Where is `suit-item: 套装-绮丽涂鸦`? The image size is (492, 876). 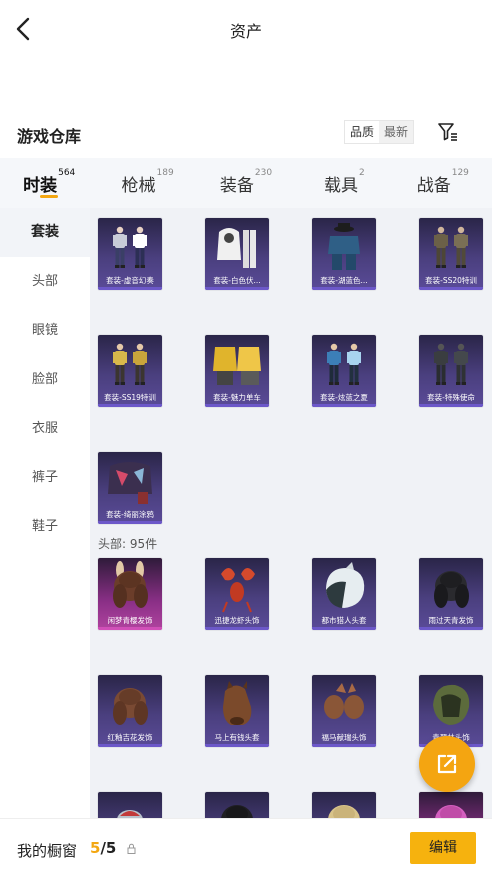 suit-item: 套装-绮丽涂鸦 is located at coordinates (130, 488).